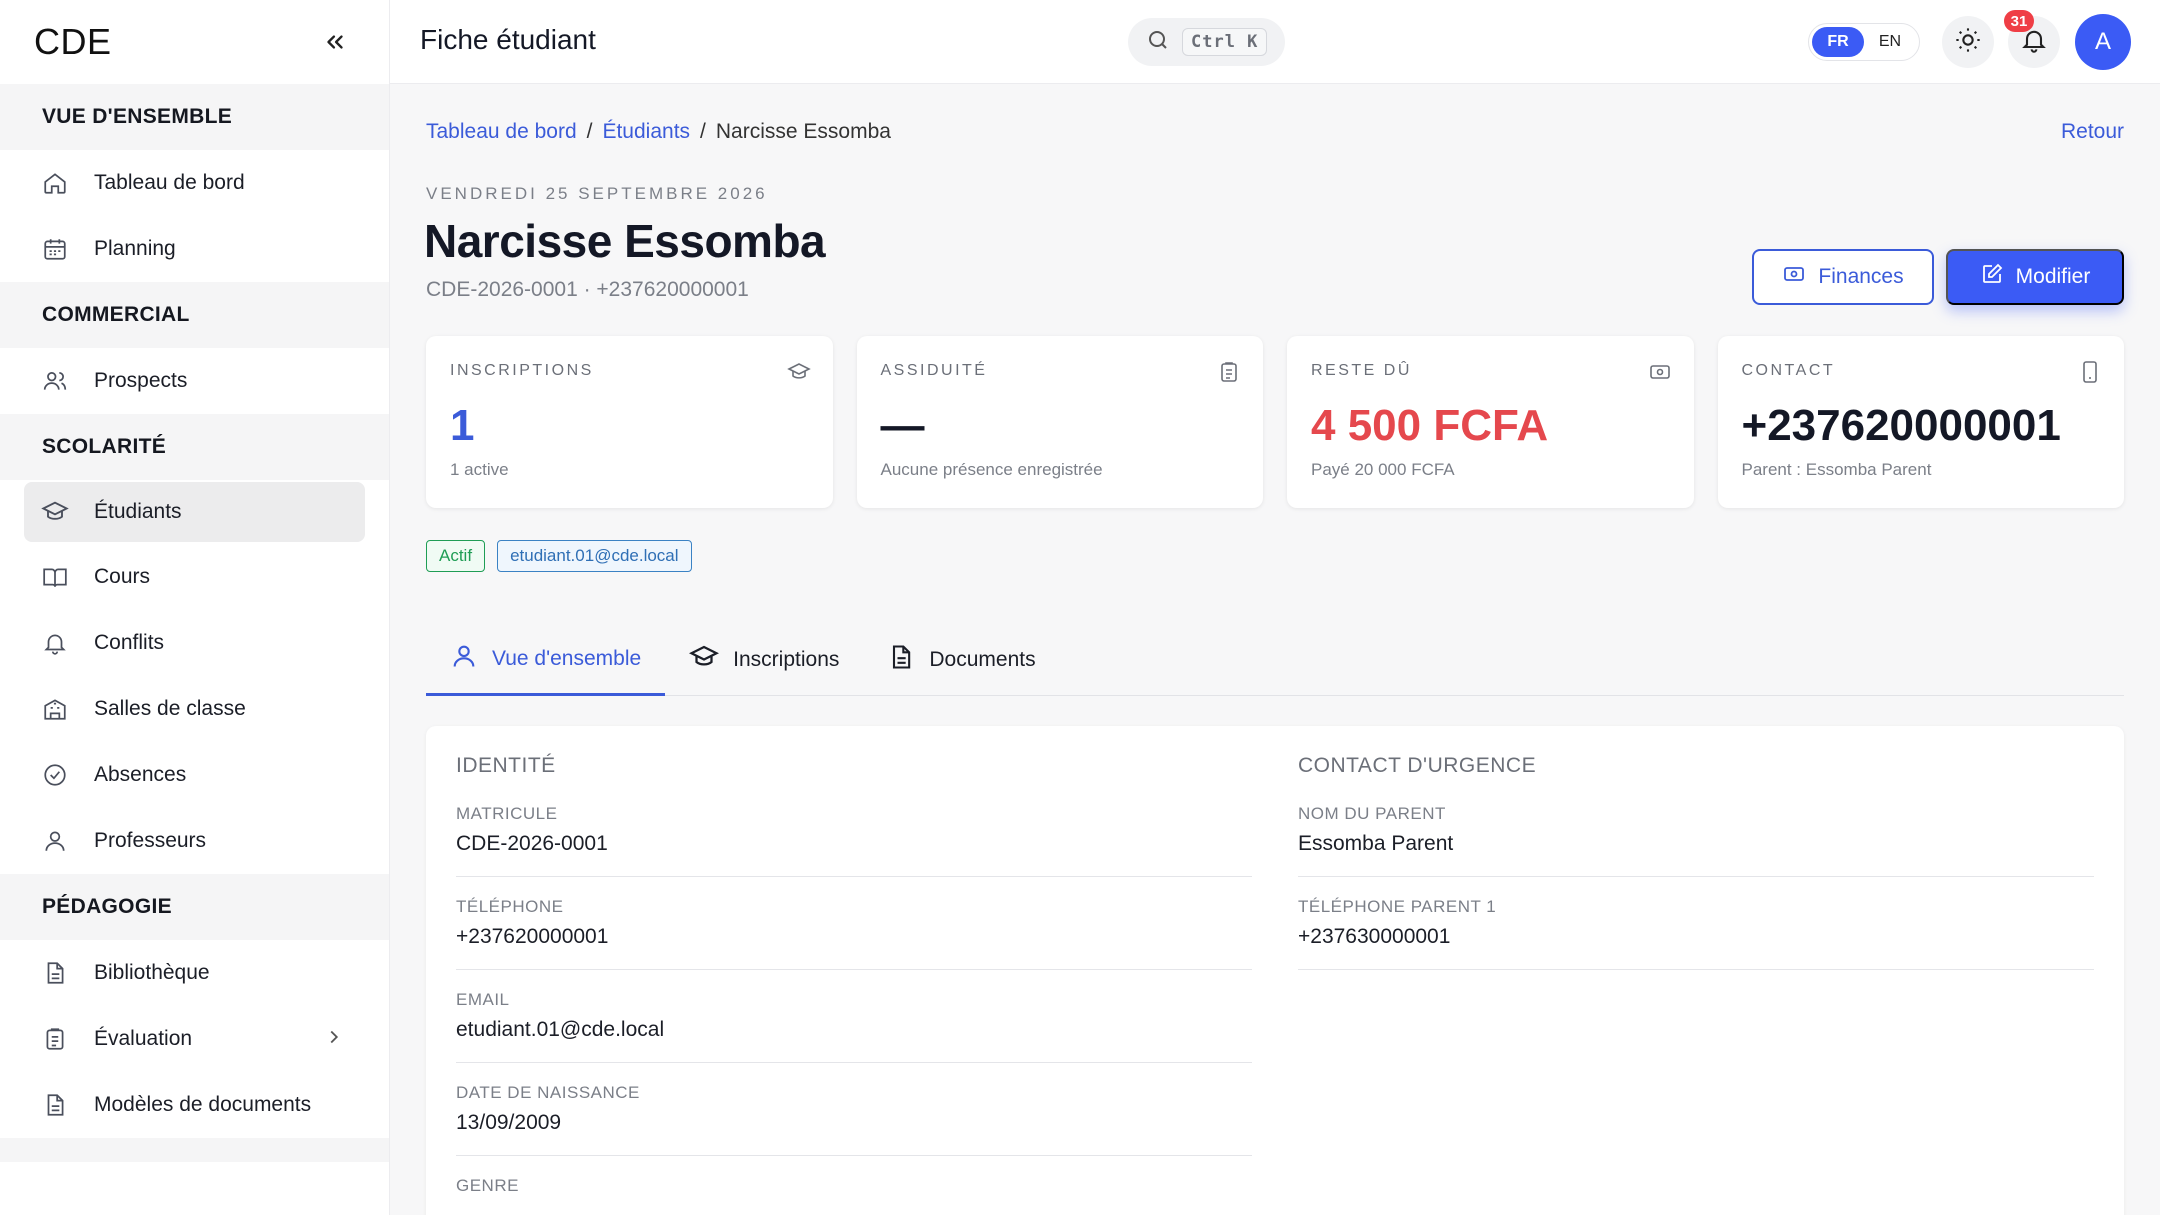  I want to click on student-tags: Actif etudiant.01@cde.local, so click(559, 556).